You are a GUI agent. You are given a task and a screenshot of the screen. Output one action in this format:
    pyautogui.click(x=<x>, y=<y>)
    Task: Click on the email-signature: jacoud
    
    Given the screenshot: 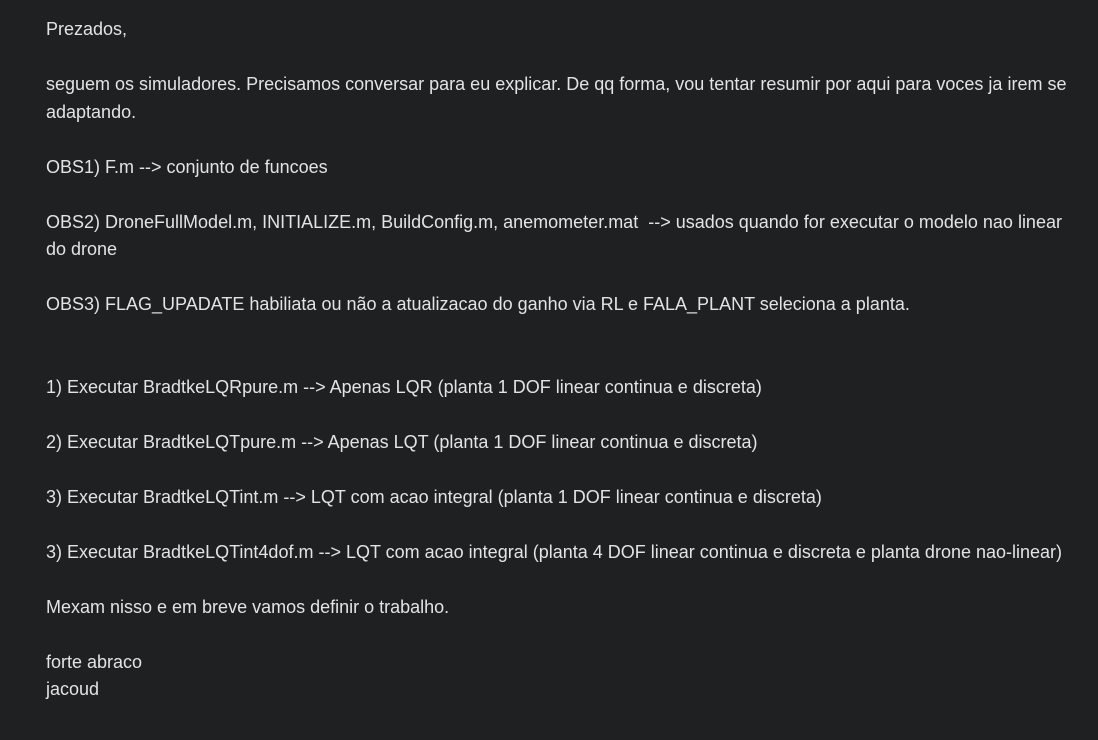 What is the action you would take?
    pyautogui.click(x=73, y=689)
    